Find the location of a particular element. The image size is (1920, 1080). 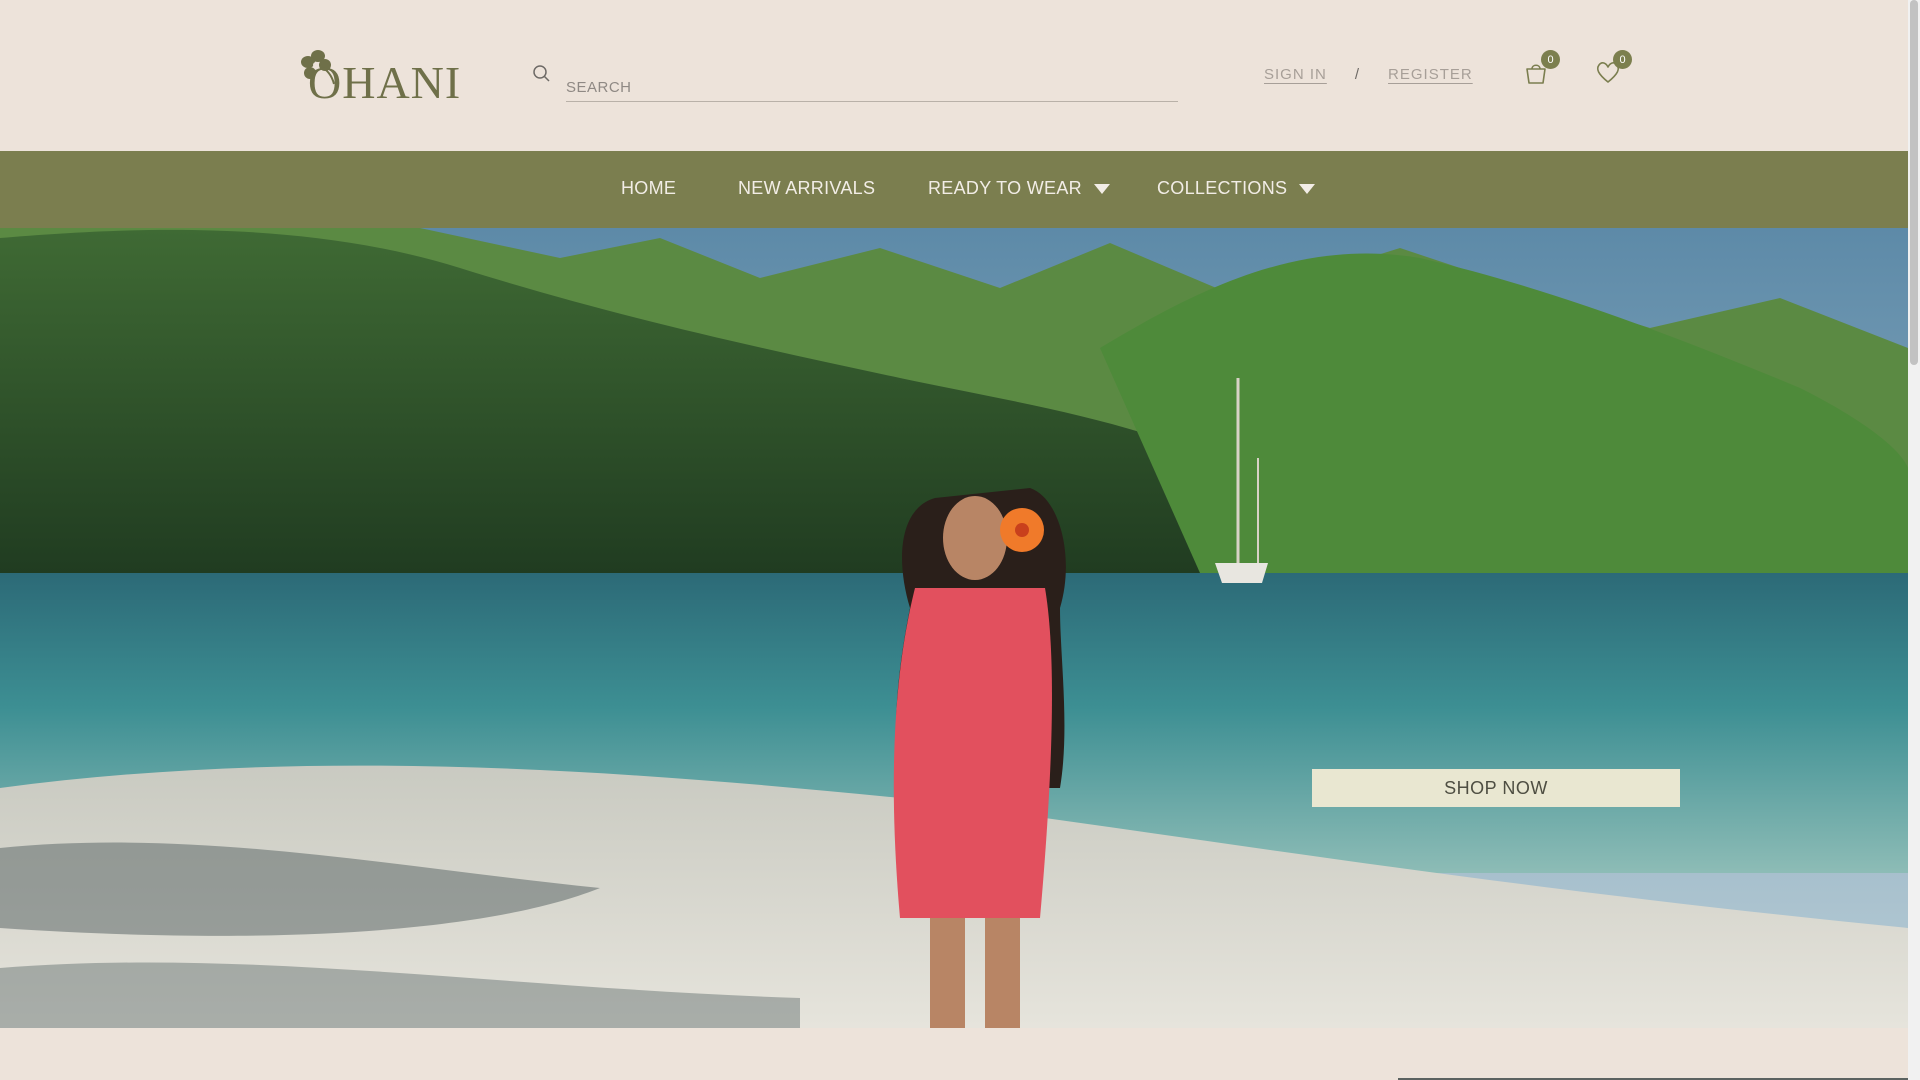

cart-button: 0 is located at coordinates (1540, 69).